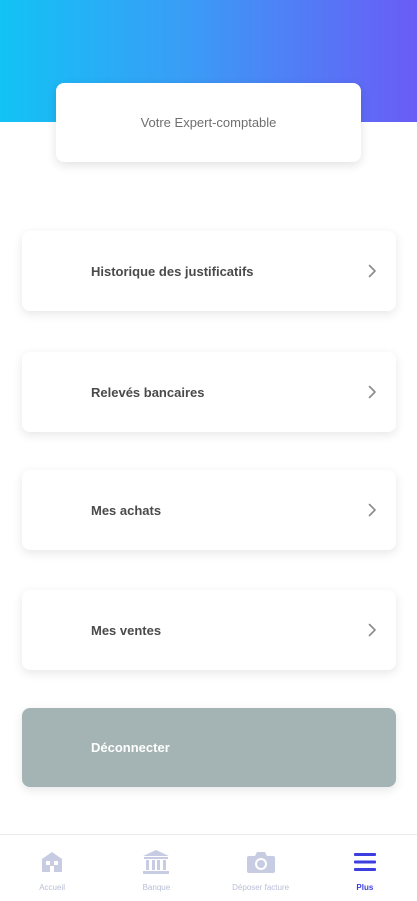 The image size is (417, 901). Describe the element at coordinates (209, 392) in the screenshot. I see `menu-item-releves: Relevés bancaires` at that location.